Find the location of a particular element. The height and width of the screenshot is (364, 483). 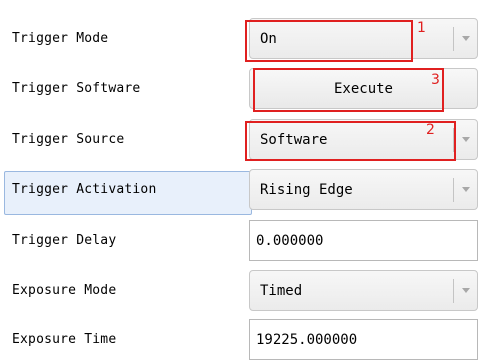

property-row-exposure-time: Exposure Time is located at coordinates (241, 341).